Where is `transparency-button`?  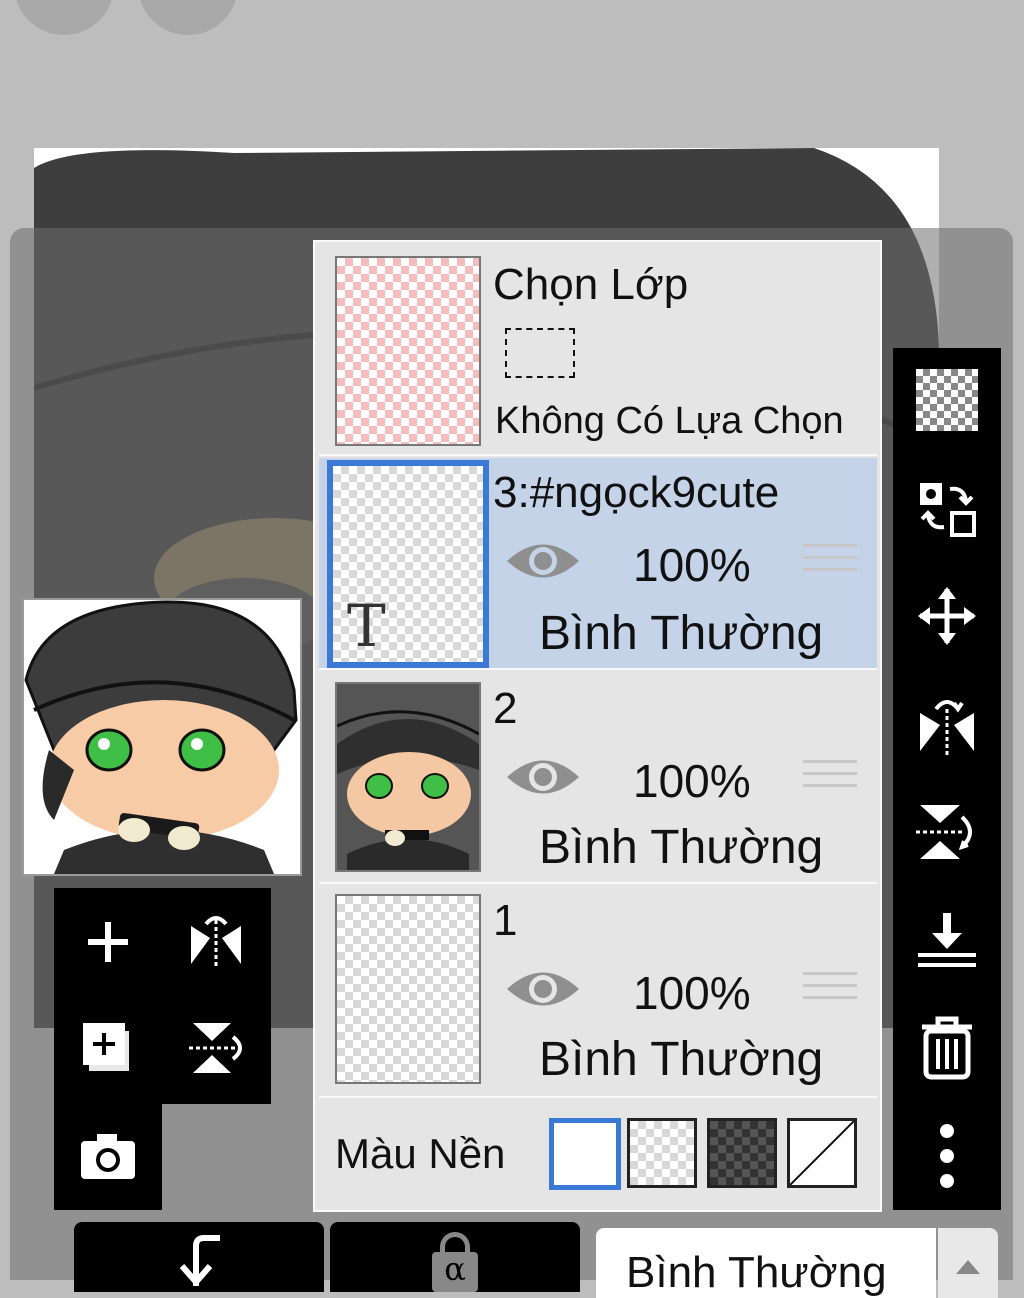
transparency-button is located at coordinates (947, 400).